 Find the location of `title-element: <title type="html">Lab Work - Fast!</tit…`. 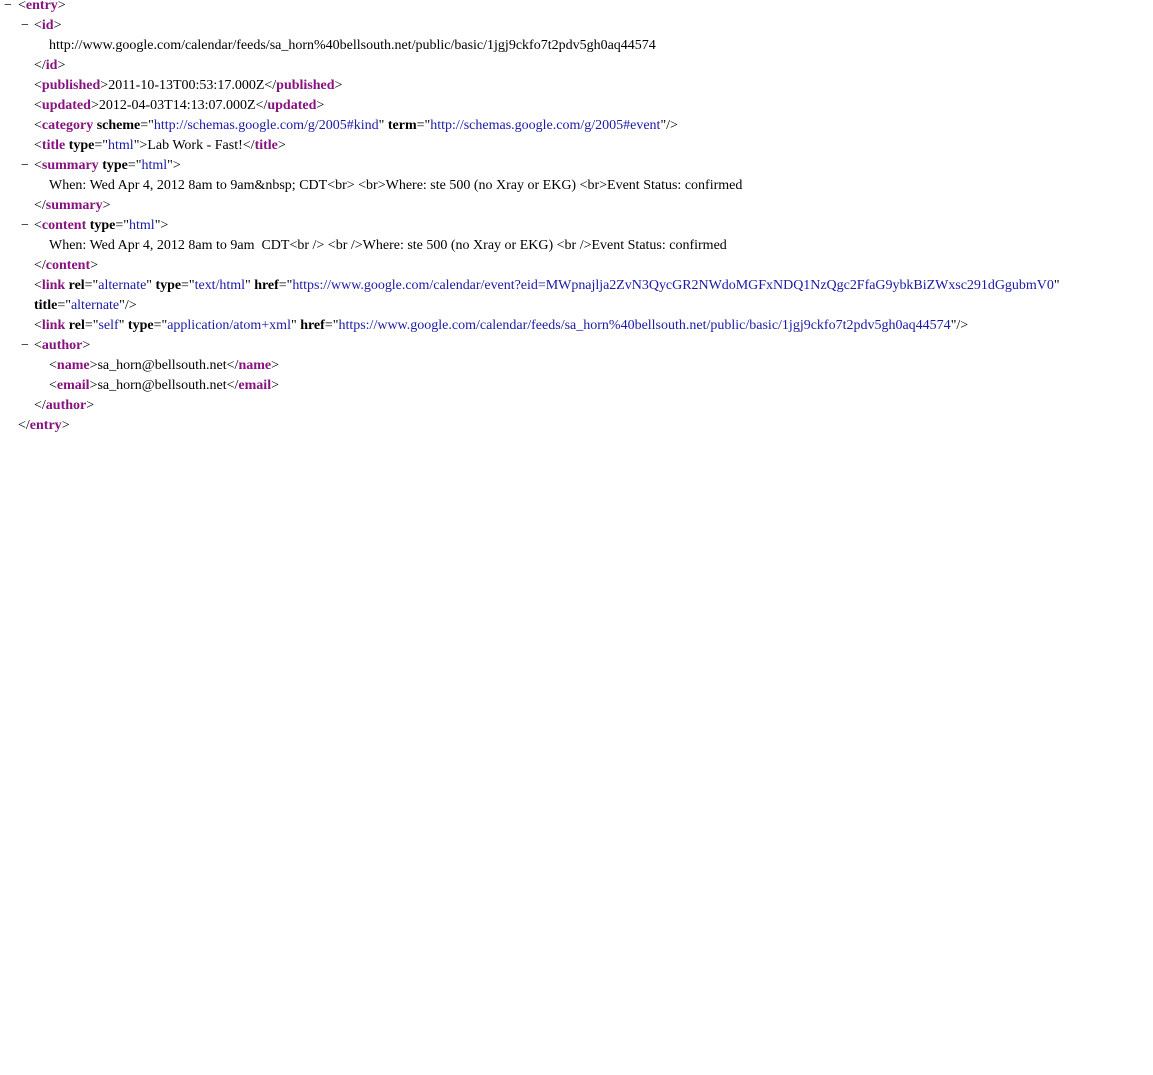

title-element: <title type="html">Lab Work - Fast!</tit… is located at coordinates (160, 145).